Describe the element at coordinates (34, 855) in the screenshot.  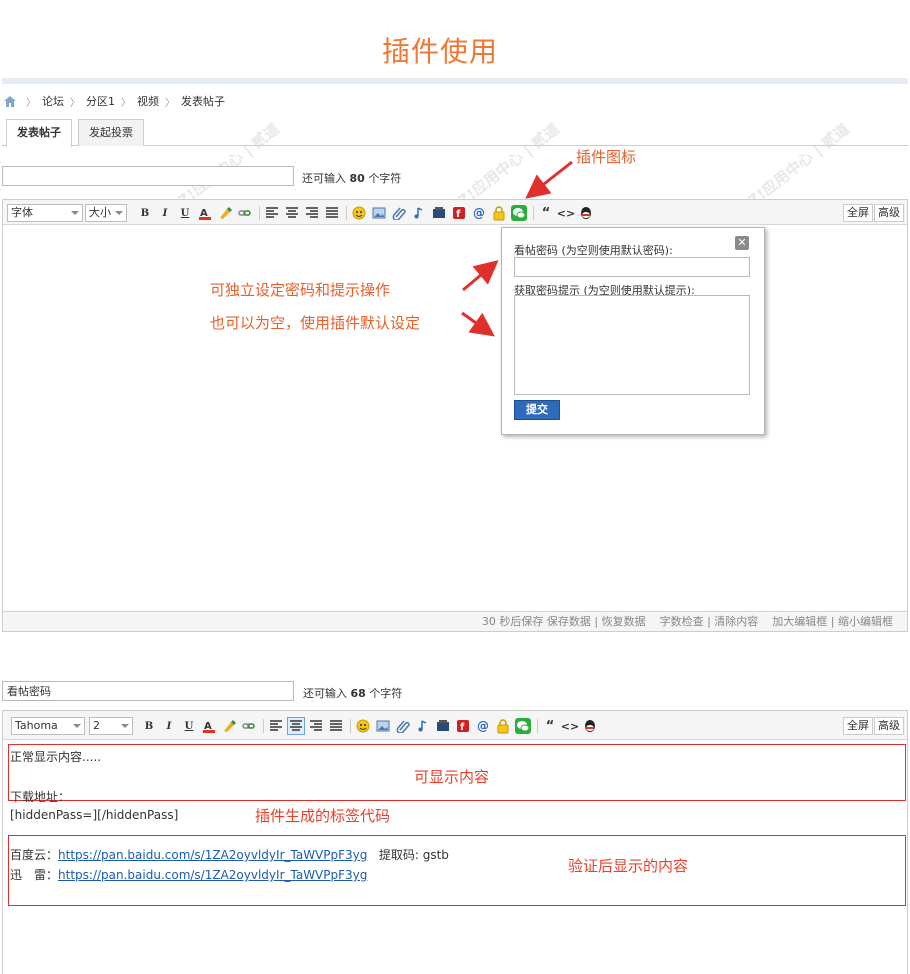
I see `baidu-label: 百度云：` at that location.